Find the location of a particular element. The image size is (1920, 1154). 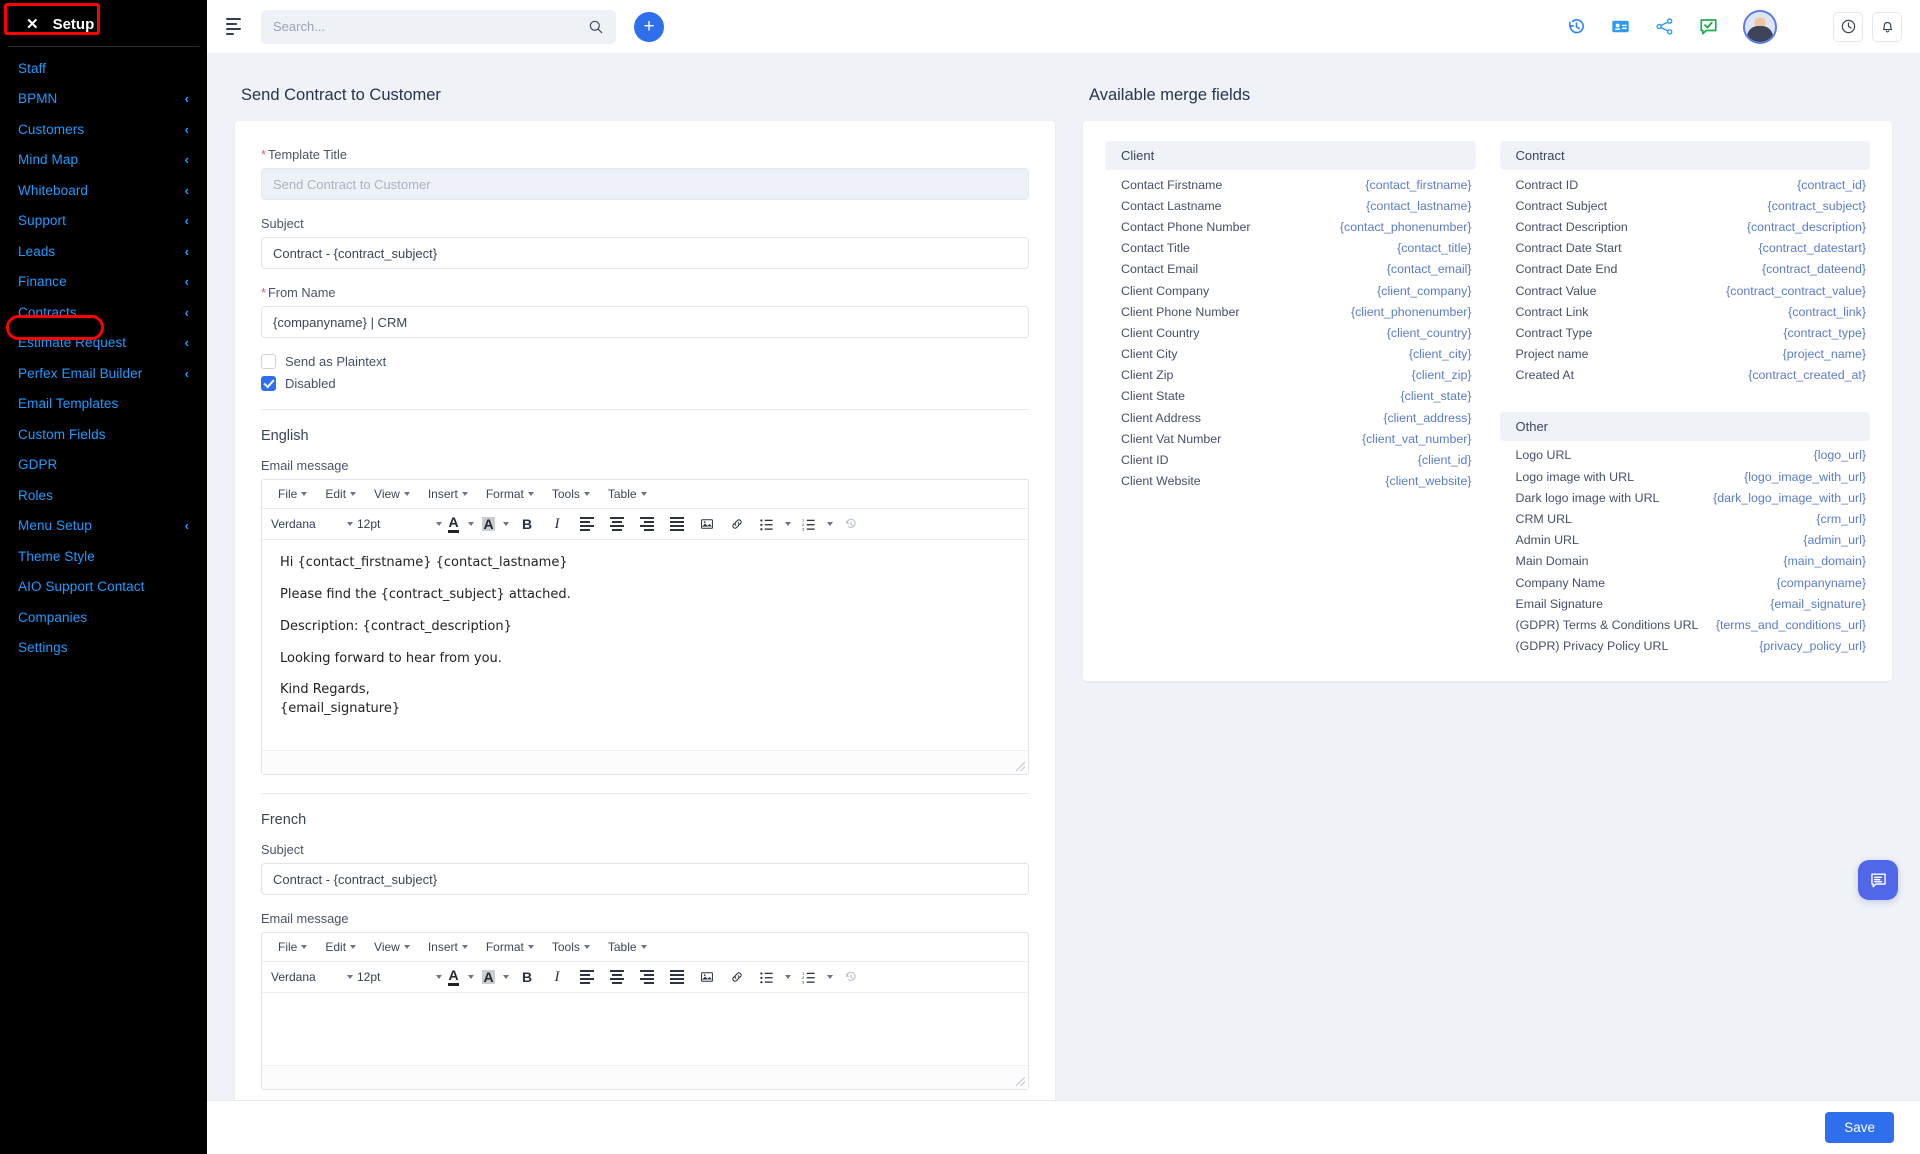

checkbox-row: Send as Plaintext is located at coordinates (645, 361).